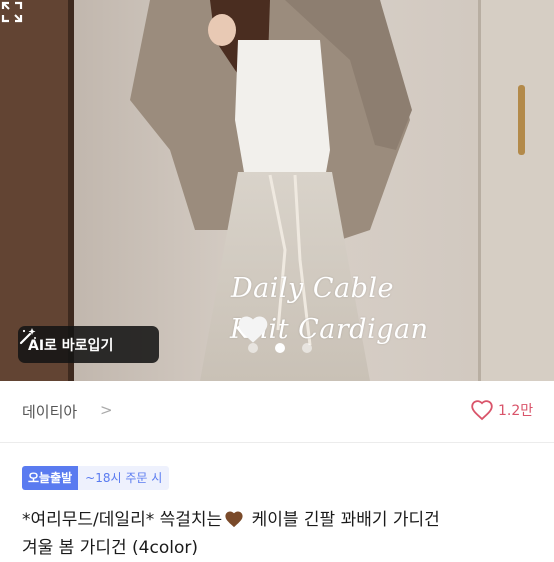  I want to click on title-part2: 케이블 긴팔 꽈배기 가디건, so click(343, 520).